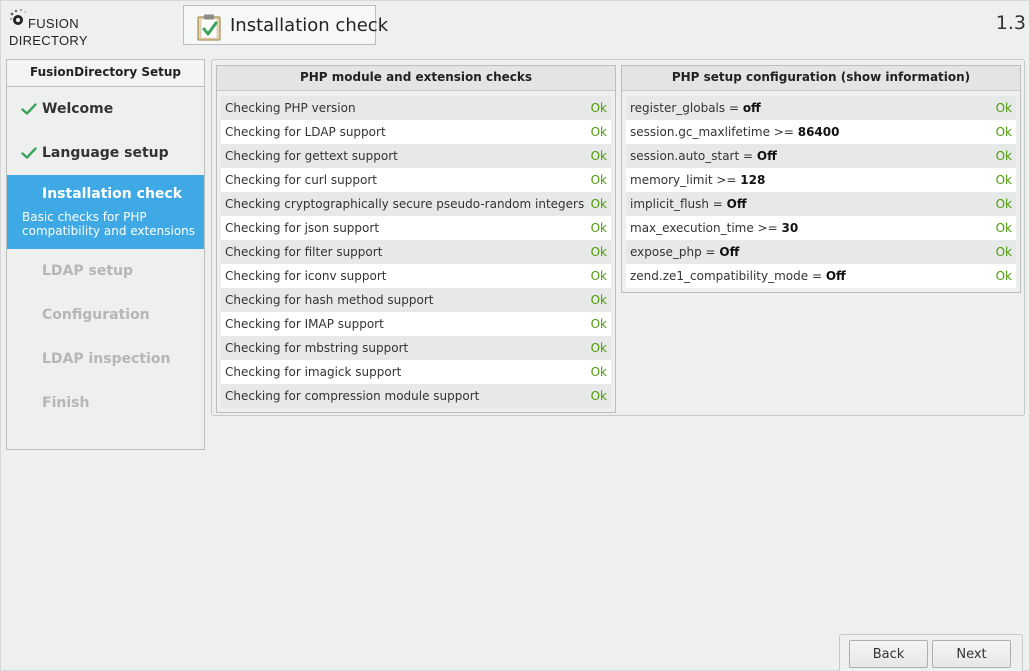 The height and width of the screenshot is (671, 1030). What do you see at coordinates (931, 652) in the screenshot?
I see `navigation-footer: Back Next` at bounding box center [931, 652].